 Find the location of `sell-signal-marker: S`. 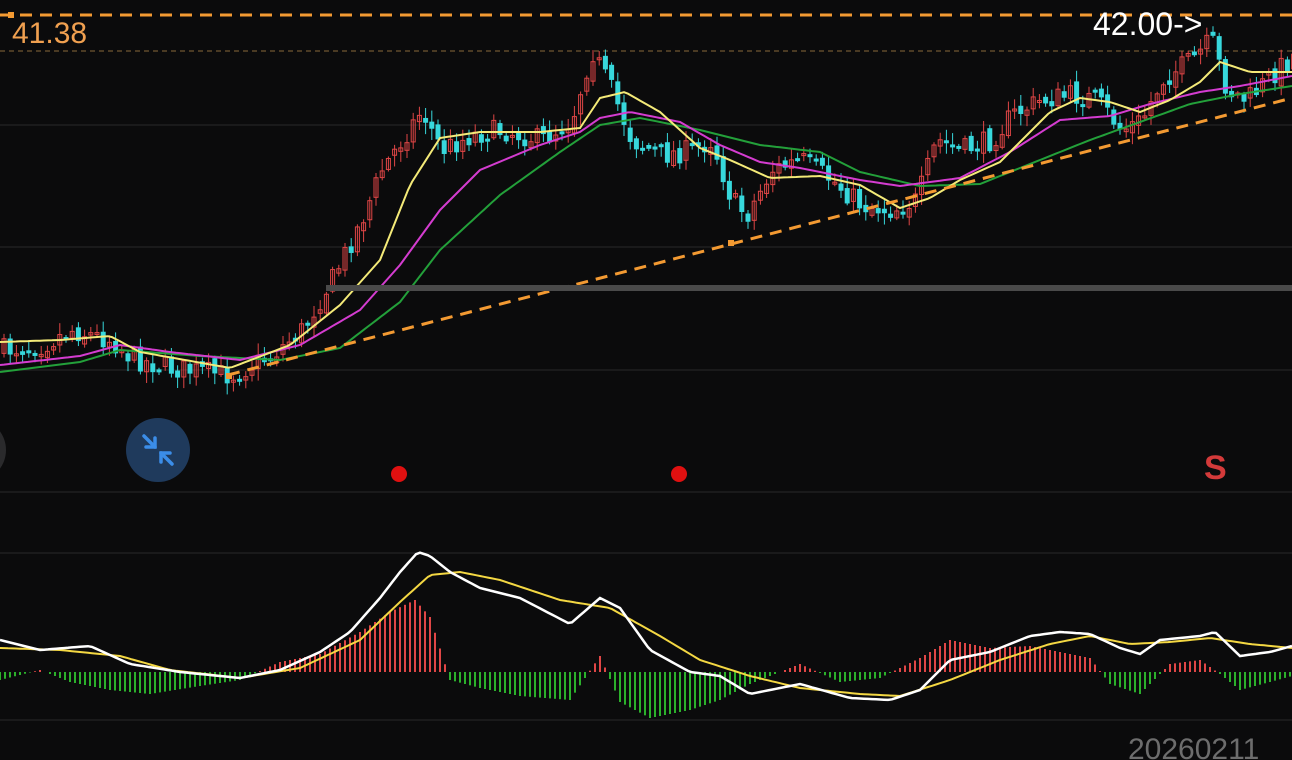

sell-signal-marker: S is located at coordinates (1215, 468).